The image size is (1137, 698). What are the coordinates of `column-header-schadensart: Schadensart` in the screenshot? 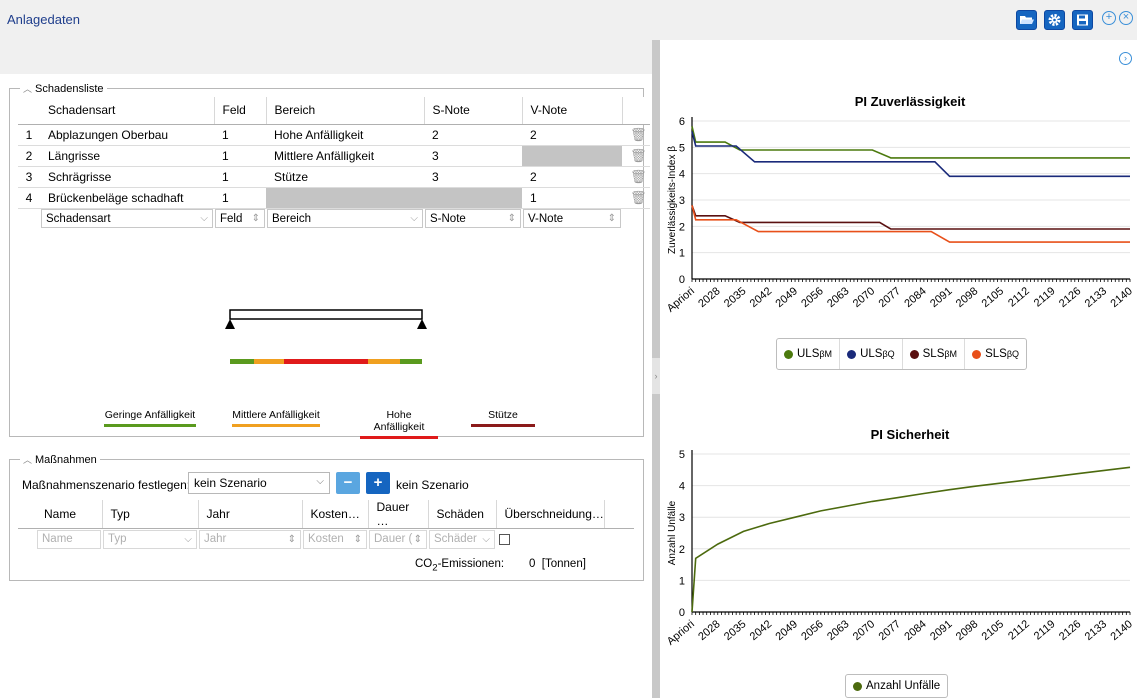 It's located at (127, 111).